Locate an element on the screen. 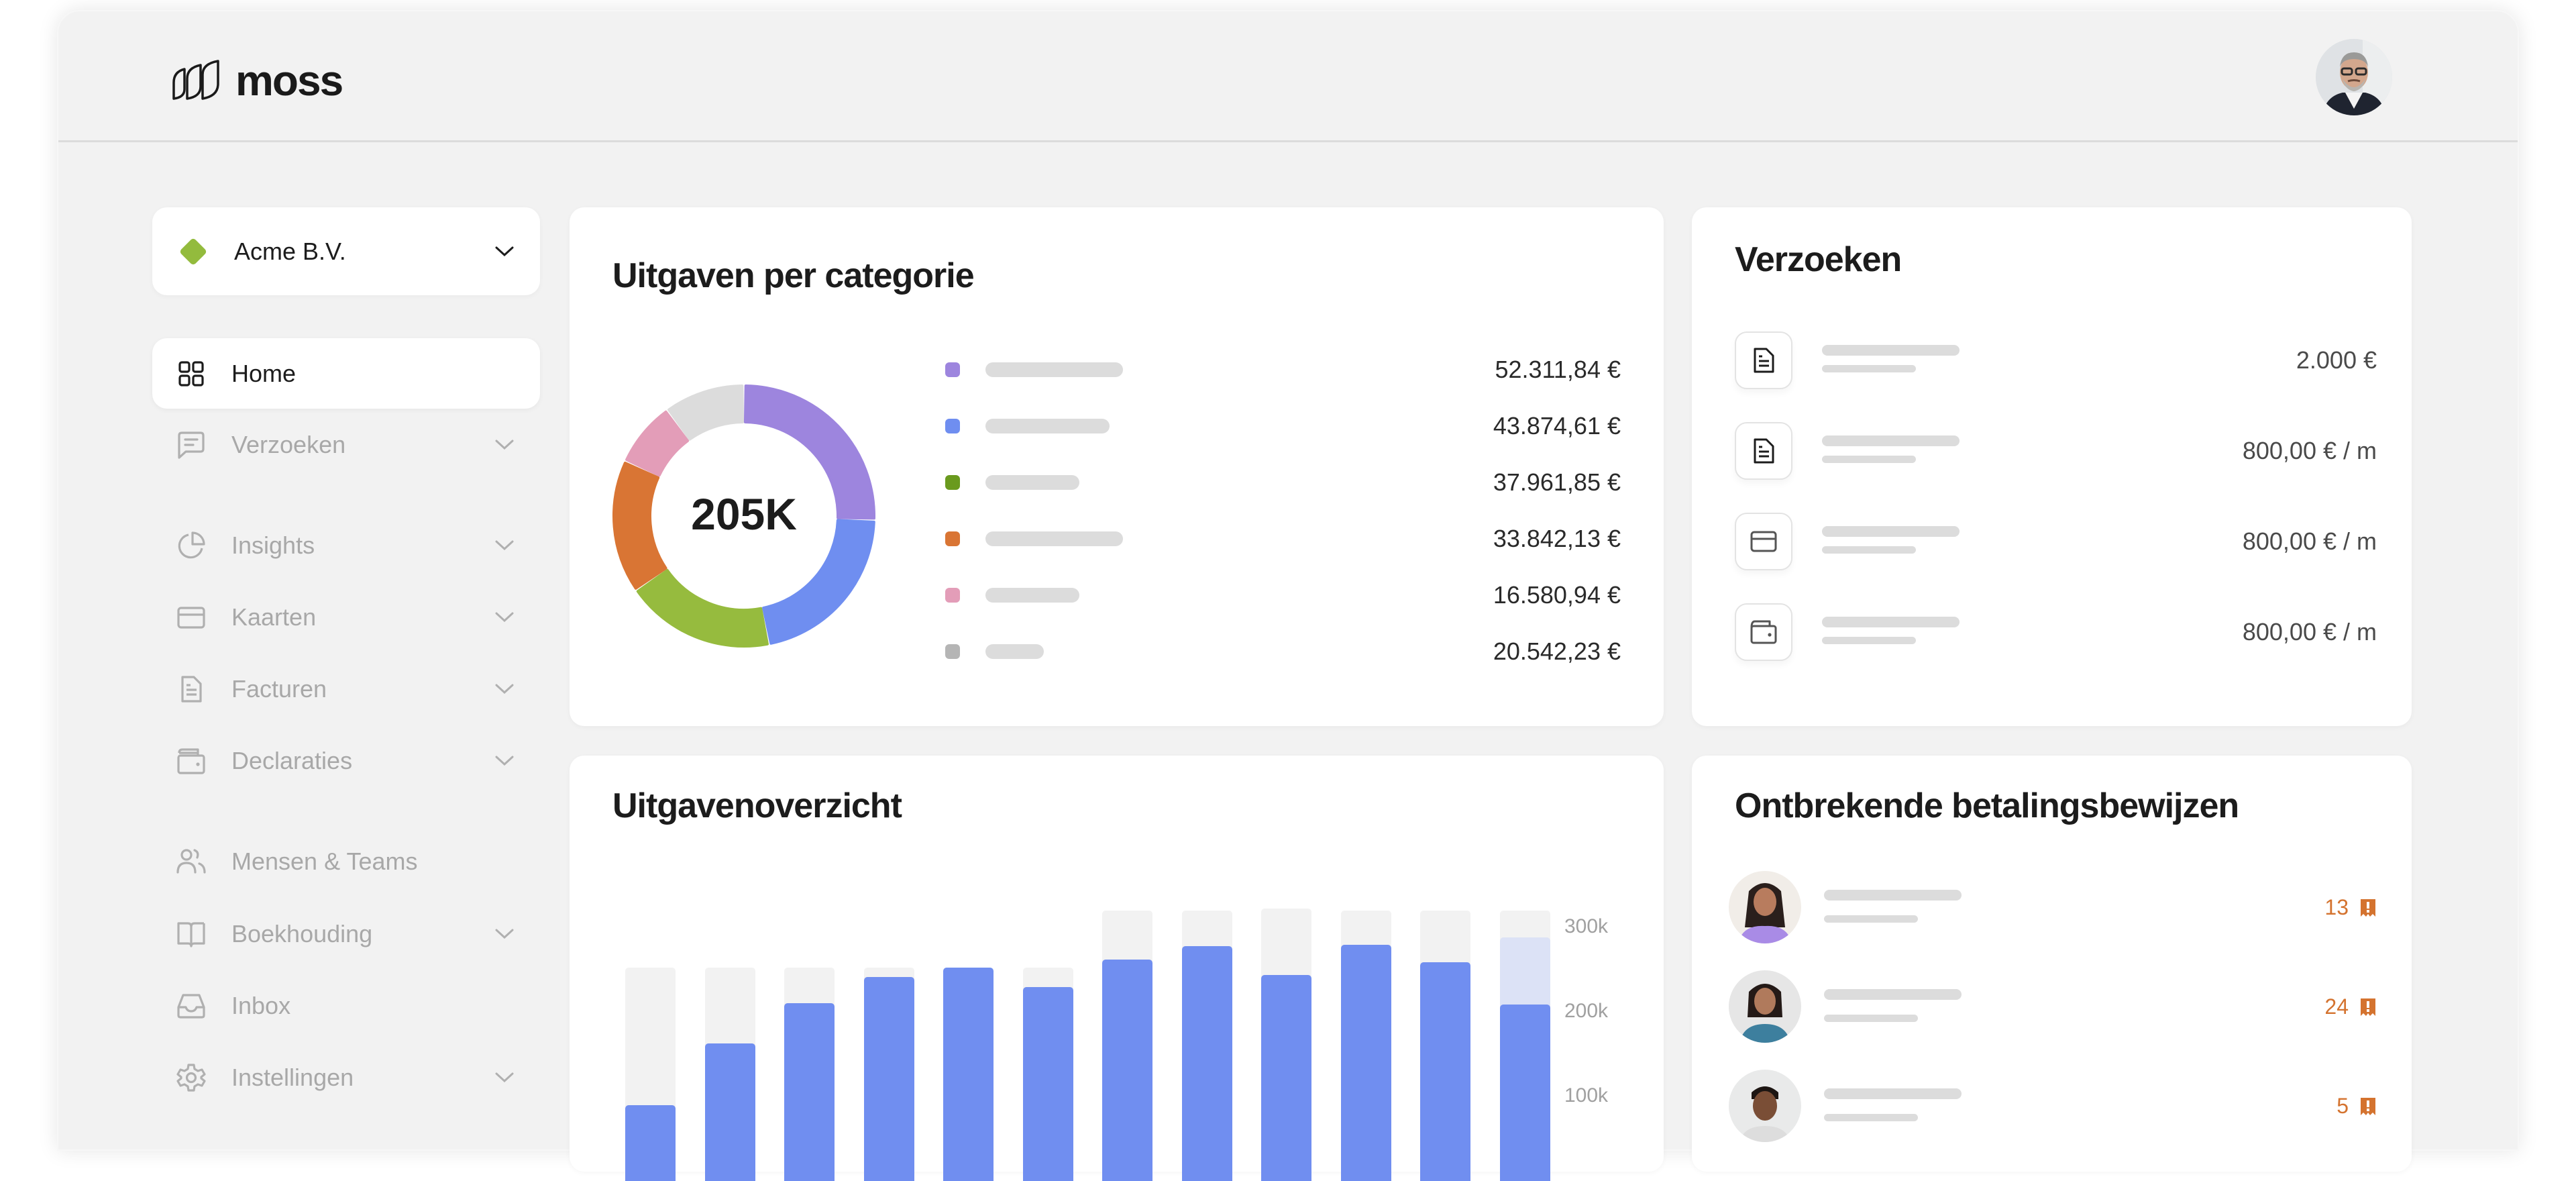 This screenshot has height=1181, width=2576. sidebar-item-label: Home is located at coordinates (264, 373).